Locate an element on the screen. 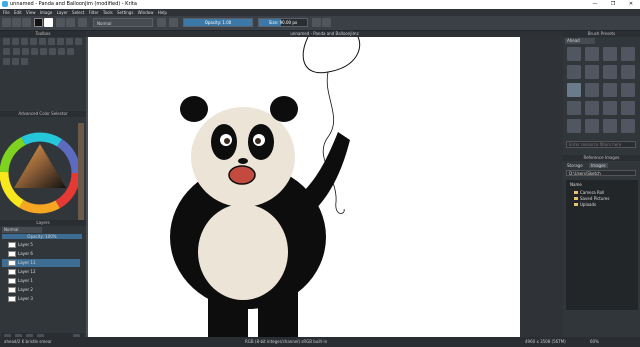 This screenshot has height=347, width=640. blend-mode-select: Normal is located at coordinates (123, 22).